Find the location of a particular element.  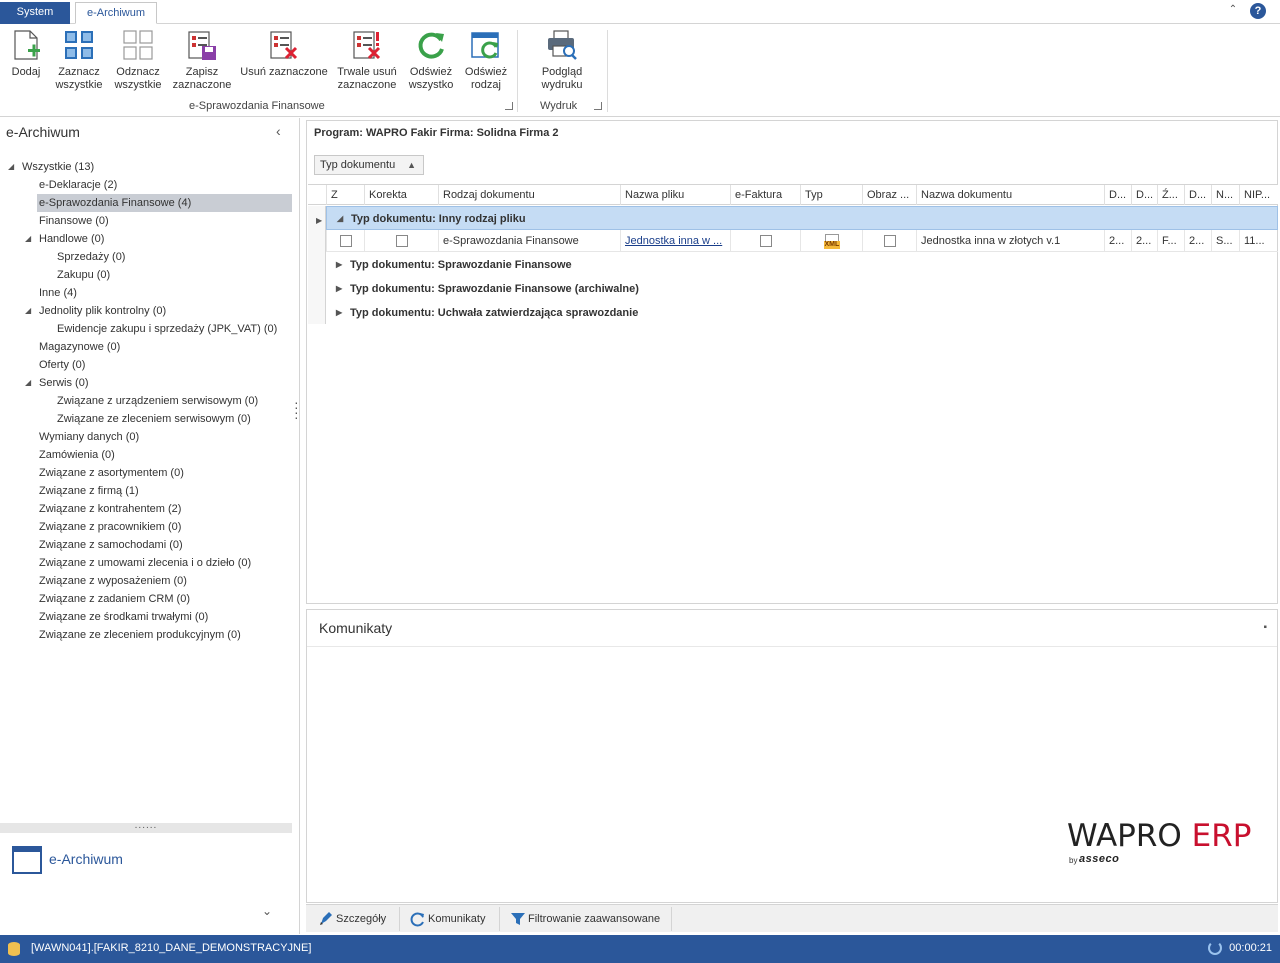

tree-node: Związane ze środkami trwałymi (0) is located at coordinates (122, 617).